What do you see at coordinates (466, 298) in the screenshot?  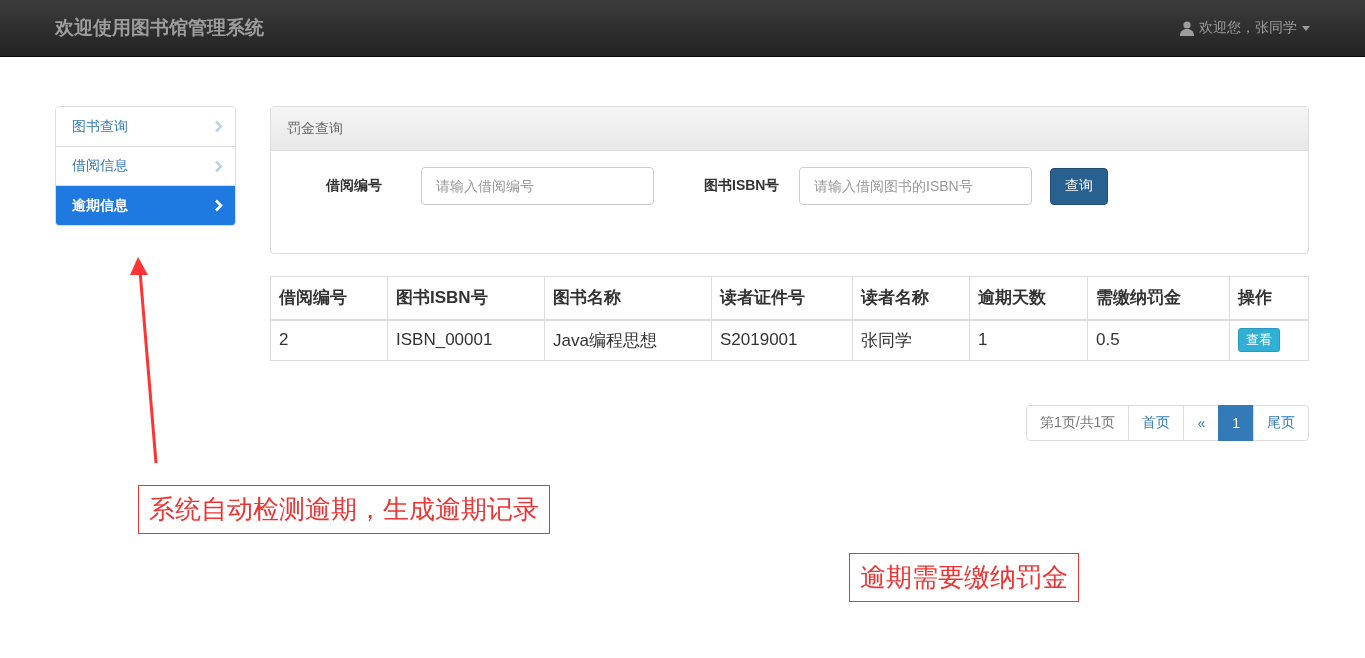 I see `column-header: 图书ISBN号` at bounding box center [466, 298].